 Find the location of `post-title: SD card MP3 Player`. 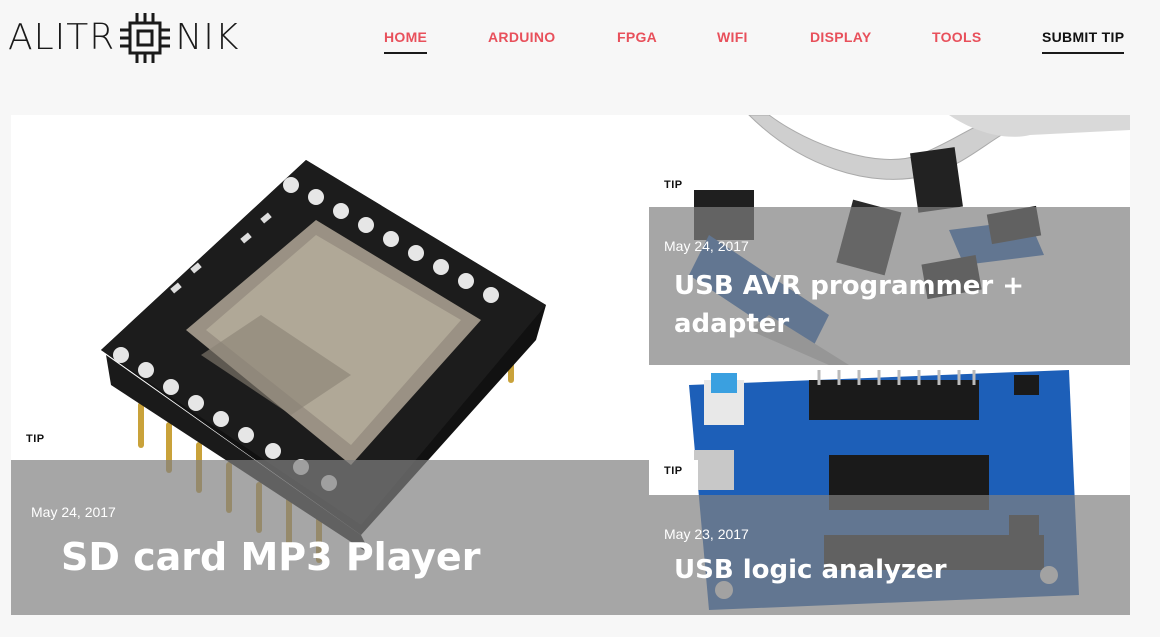

post-title: SD card MP3 Player is located at coordinates (270, 557).